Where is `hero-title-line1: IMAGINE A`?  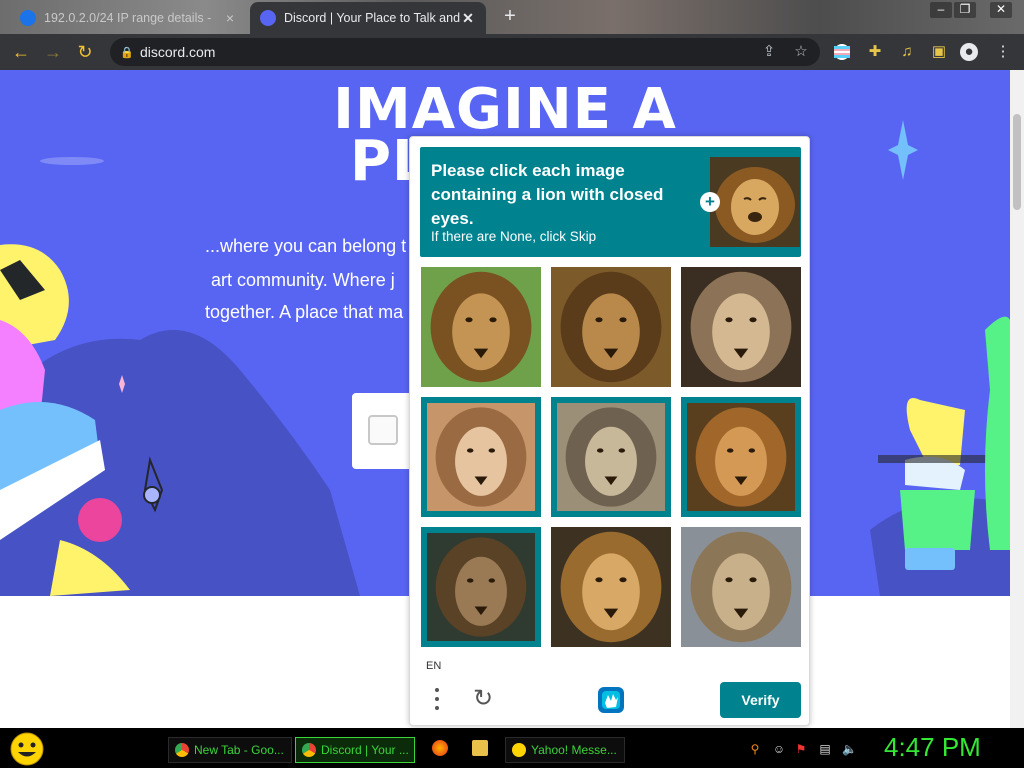 hero-title-line1: IMAGINE A is located at coordinates (505, 109).